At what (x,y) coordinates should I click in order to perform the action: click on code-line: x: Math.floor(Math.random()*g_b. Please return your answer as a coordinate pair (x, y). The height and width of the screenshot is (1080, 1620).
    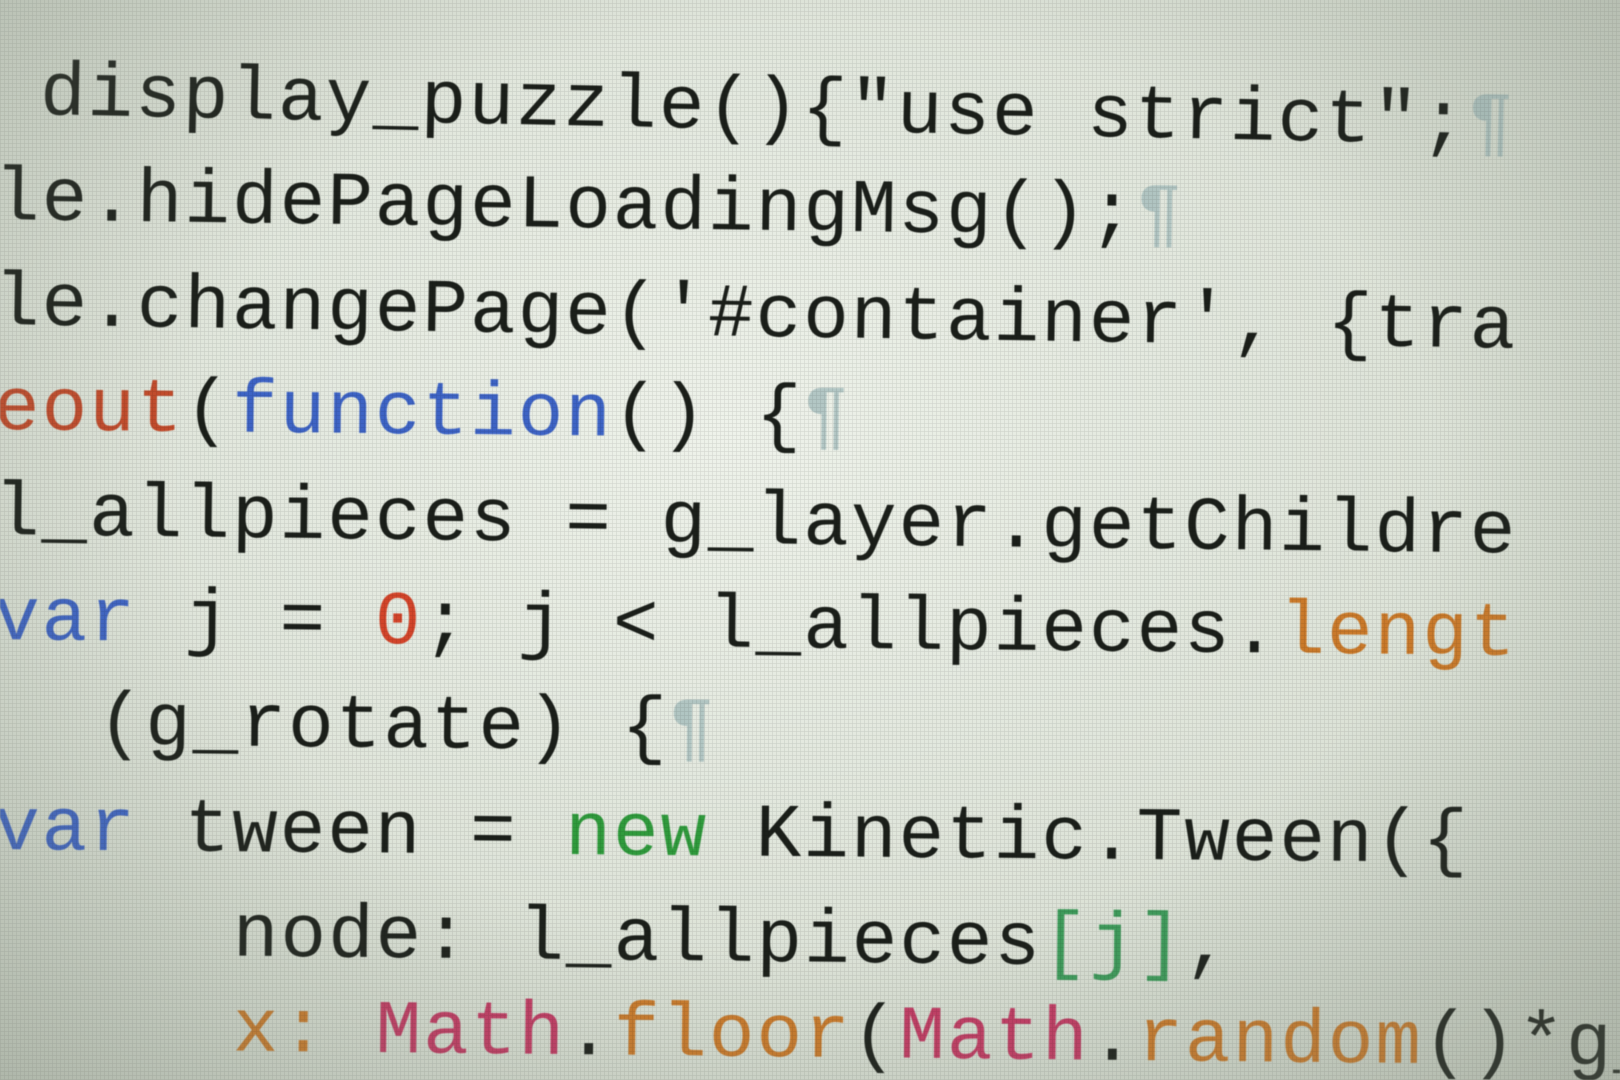
    Looking at the image, I should click on (854, 1027).